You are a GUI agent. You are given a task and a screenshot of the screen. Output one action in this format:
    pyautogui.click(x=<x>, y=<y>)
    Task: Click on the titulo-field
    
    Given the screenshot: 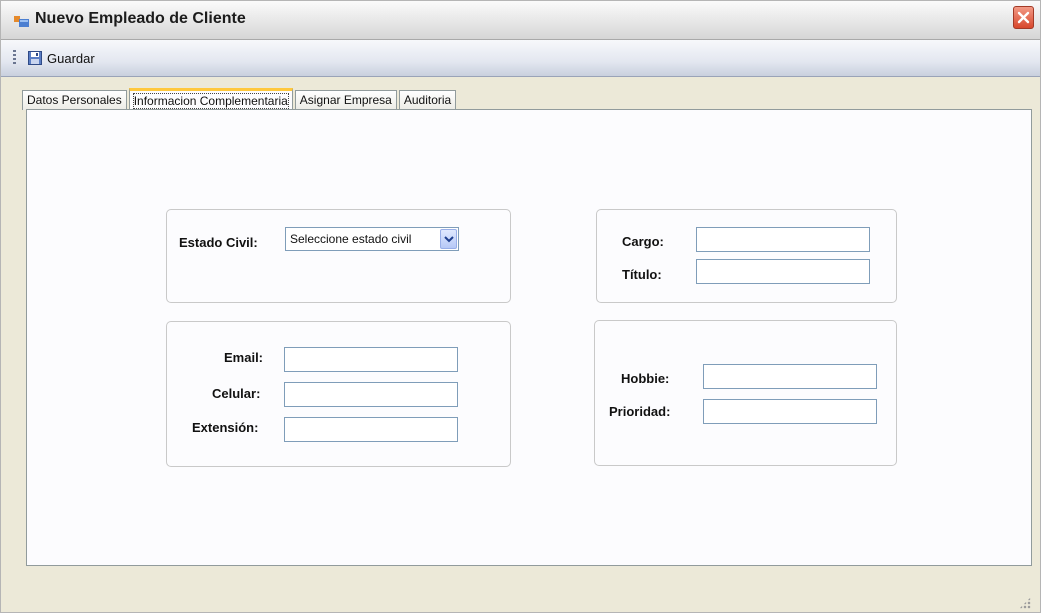 What is the action you would take?
    pyautogui.click(x=783, y=271)
    